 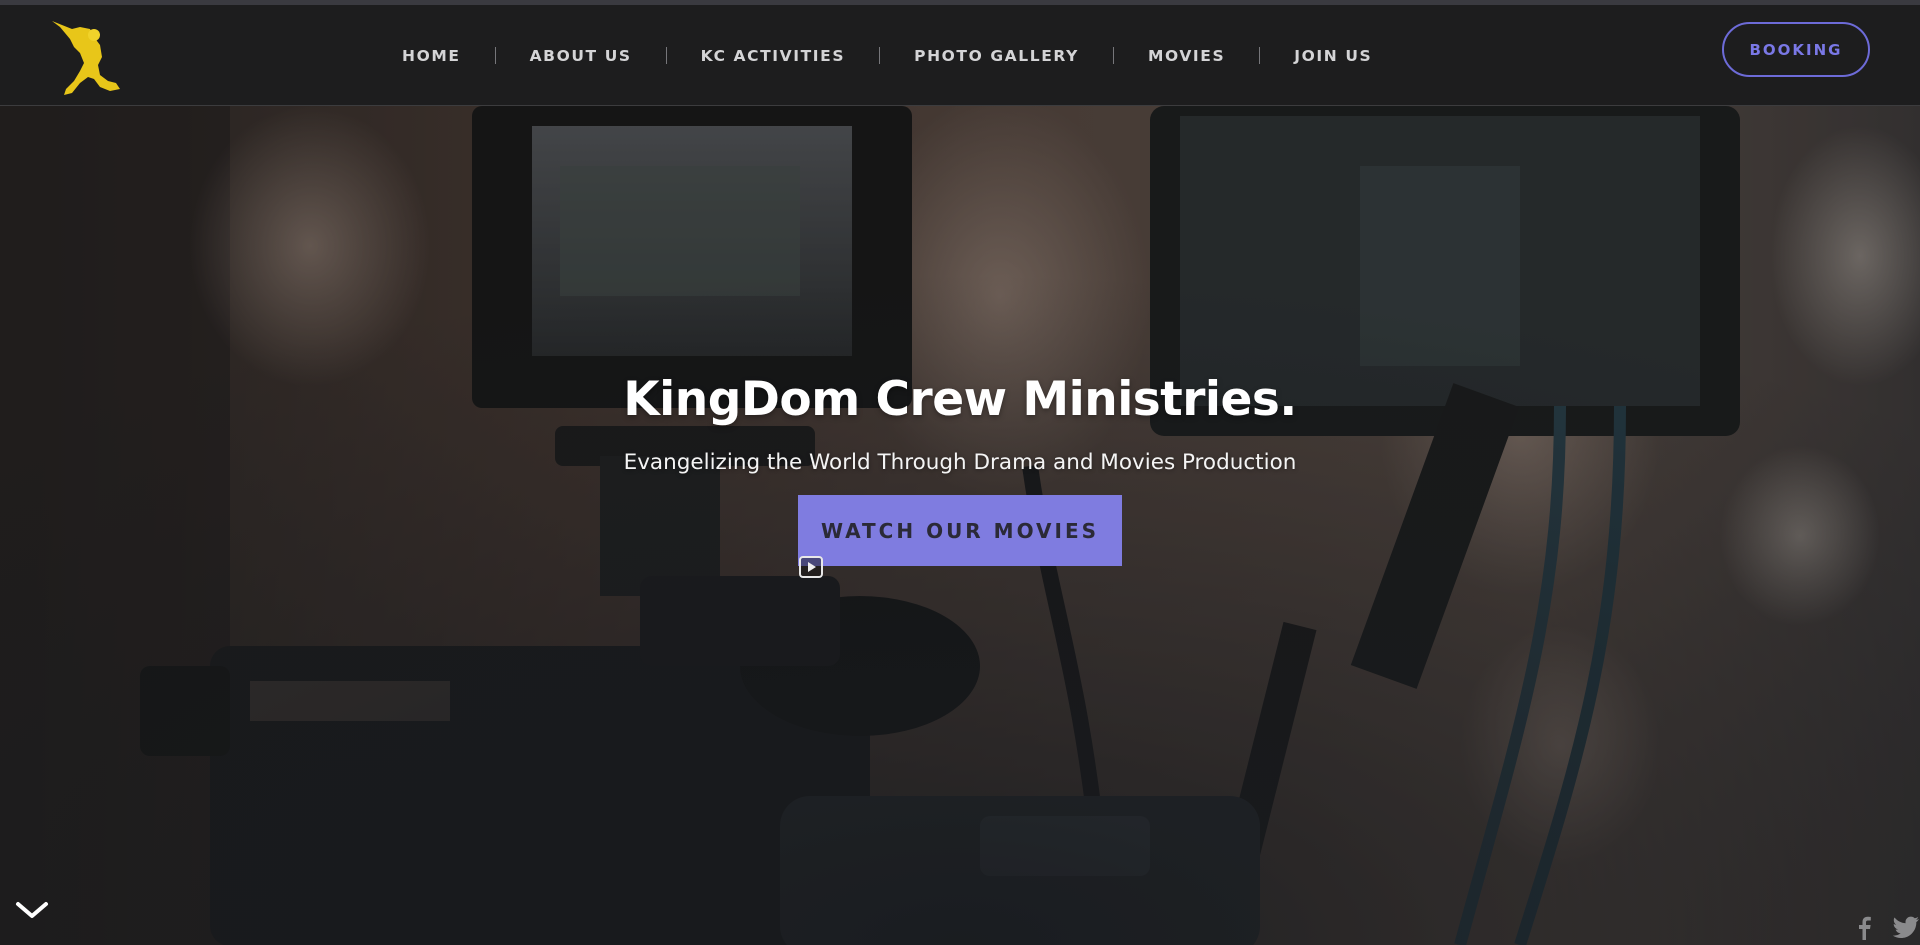 What do you see at coordinates (960, 399) in the screenshot?
I see `hero-title: KingDom Crew Ministries.` at bounding box center [960, 399].